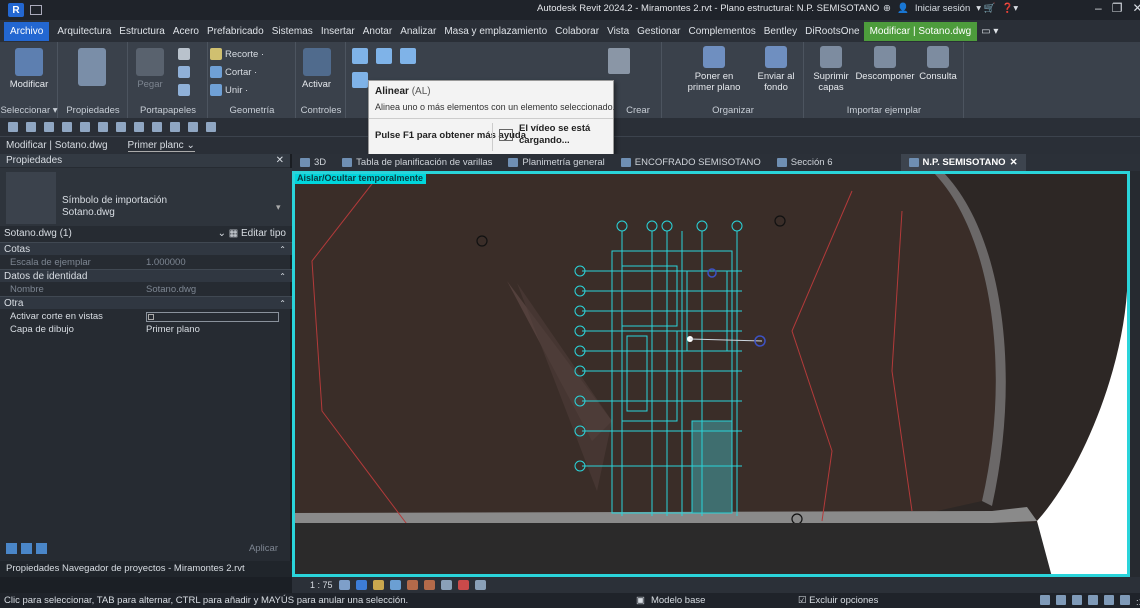  I want to click on binoculars-icon: ⊕, so click(887, 8).